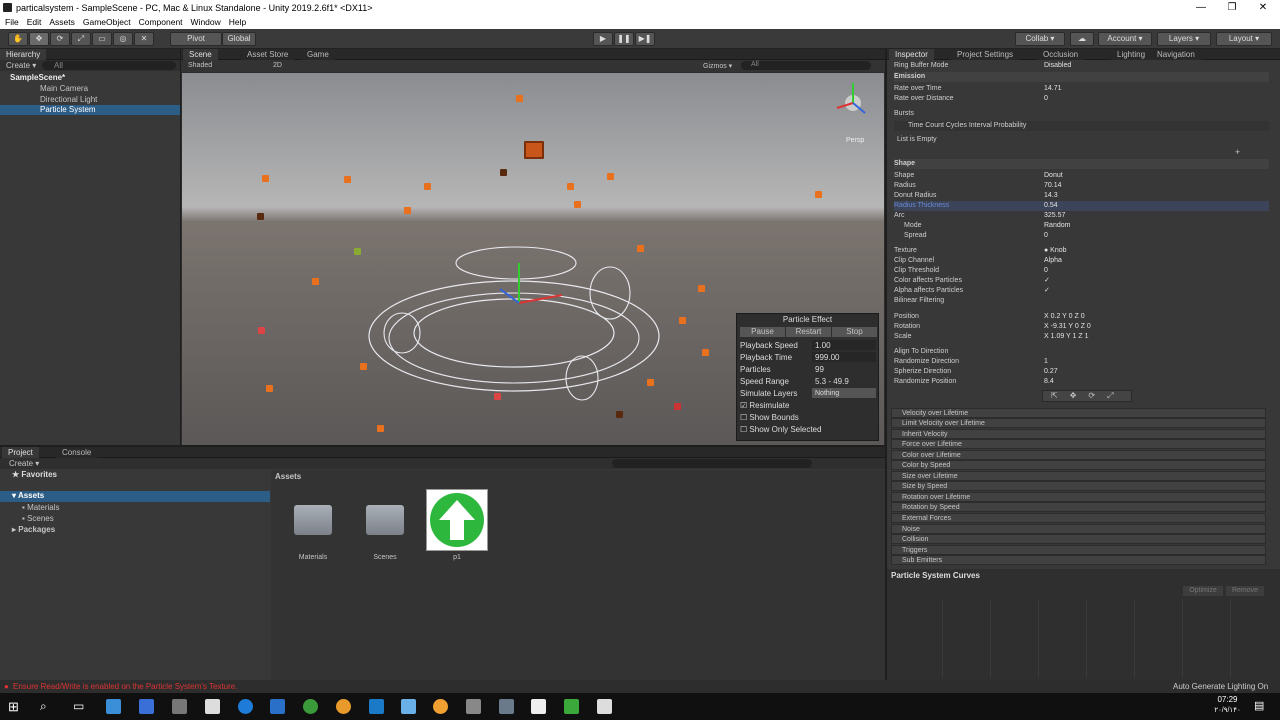 The width and height of the screenshot is (1280, 720). I want to click on module-size-by-speed: Size by Speed, so click(1078, 486).